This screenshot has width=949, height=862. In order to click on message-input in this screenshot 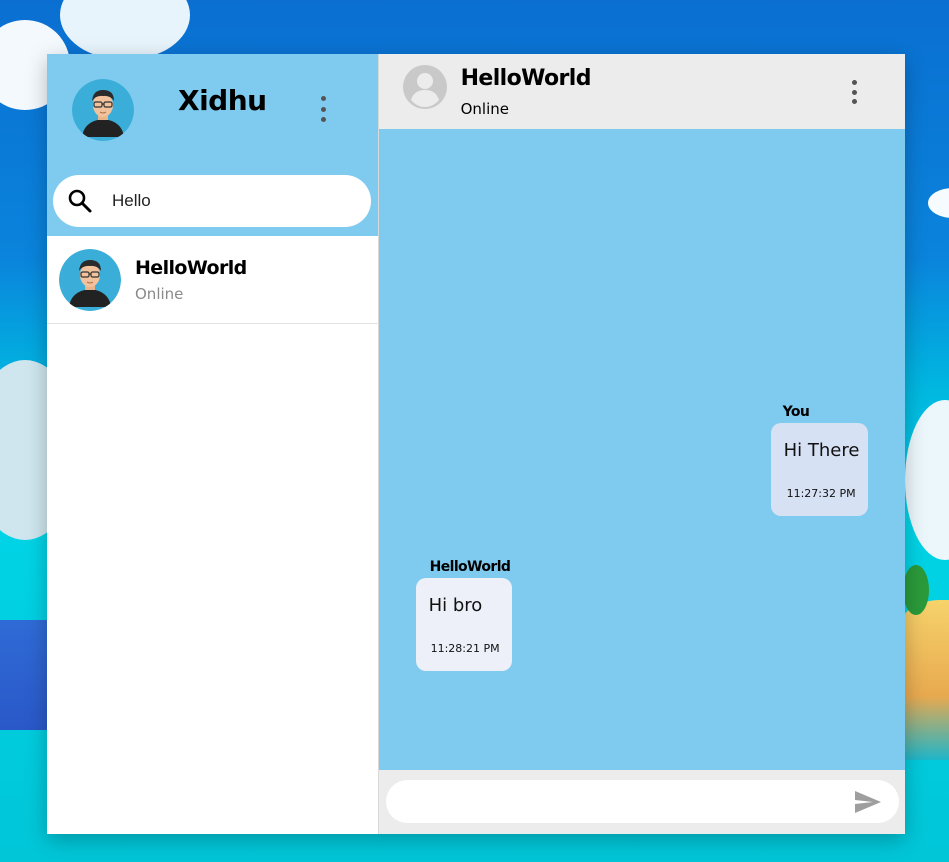, I will do `click(642, 801)`.